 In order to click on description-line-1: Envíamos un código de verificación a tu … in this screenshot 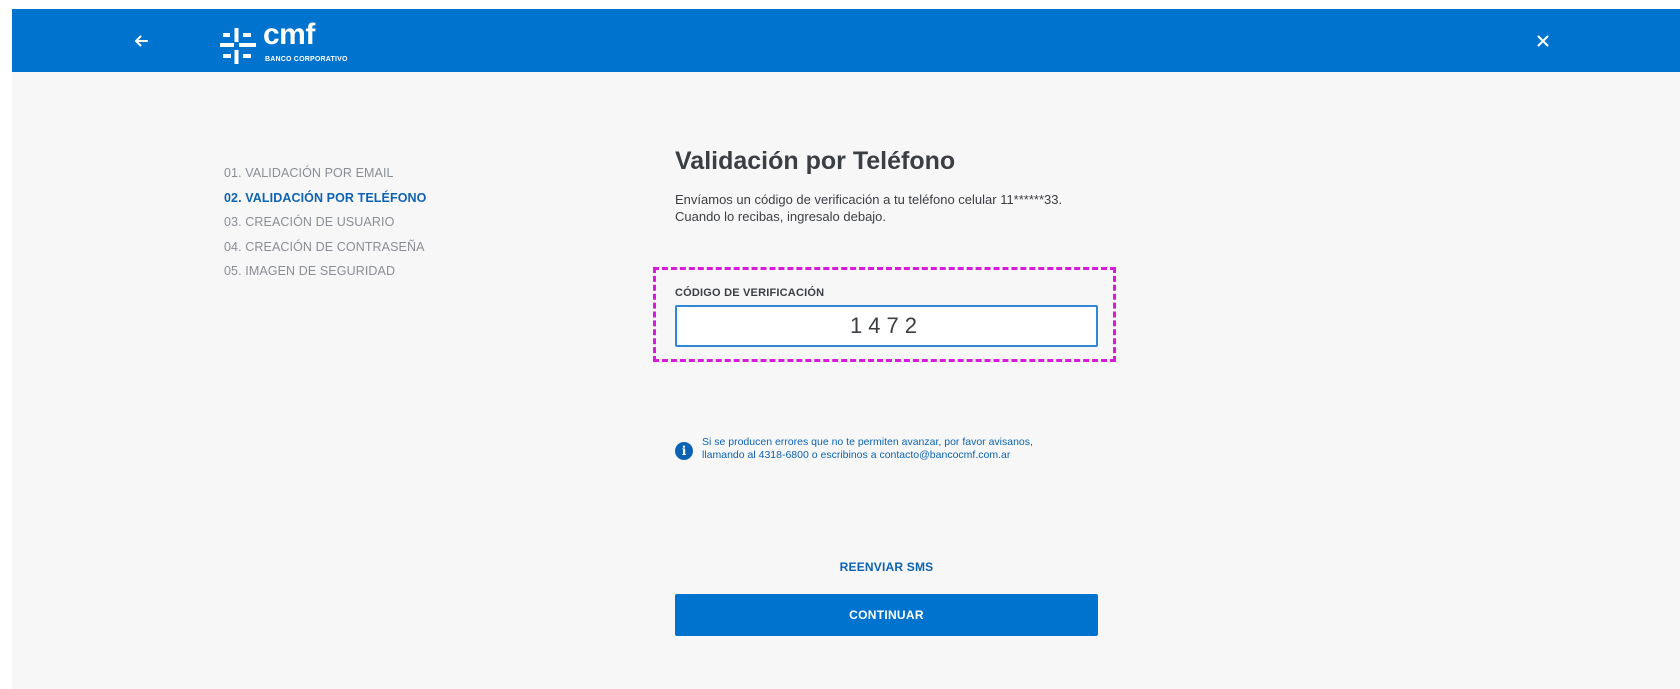, I will do `click(869, 199)`.